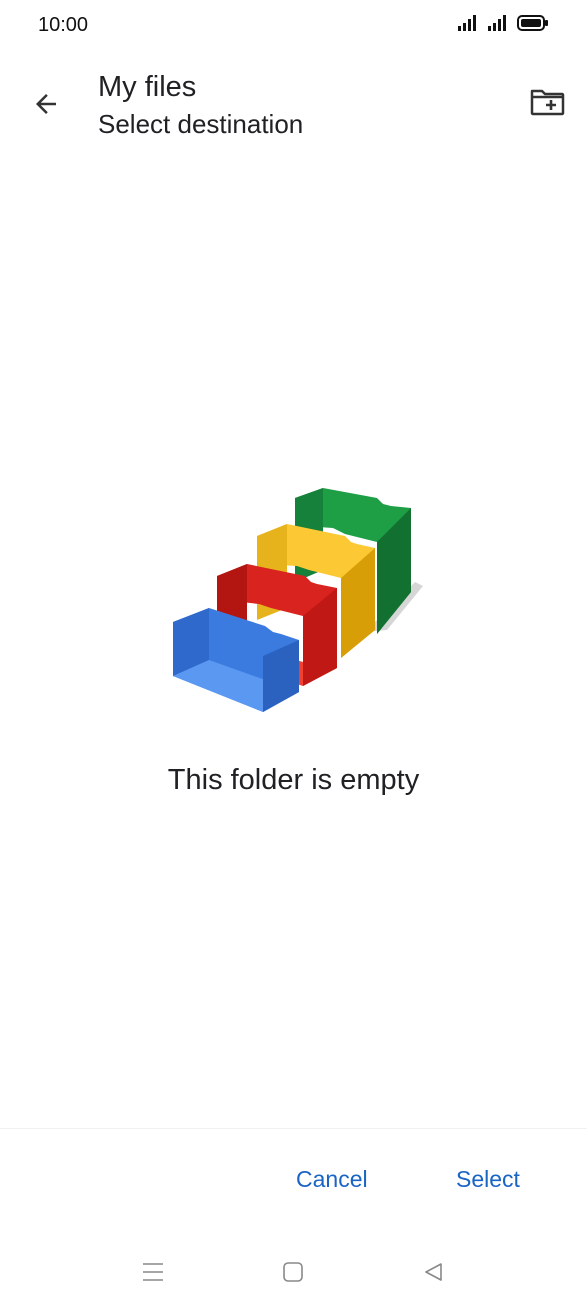  What do you see at coordinates (201, 124) in the screenshot?
I see `page-subtitle: Select destination` at bounding box center [201, 124].